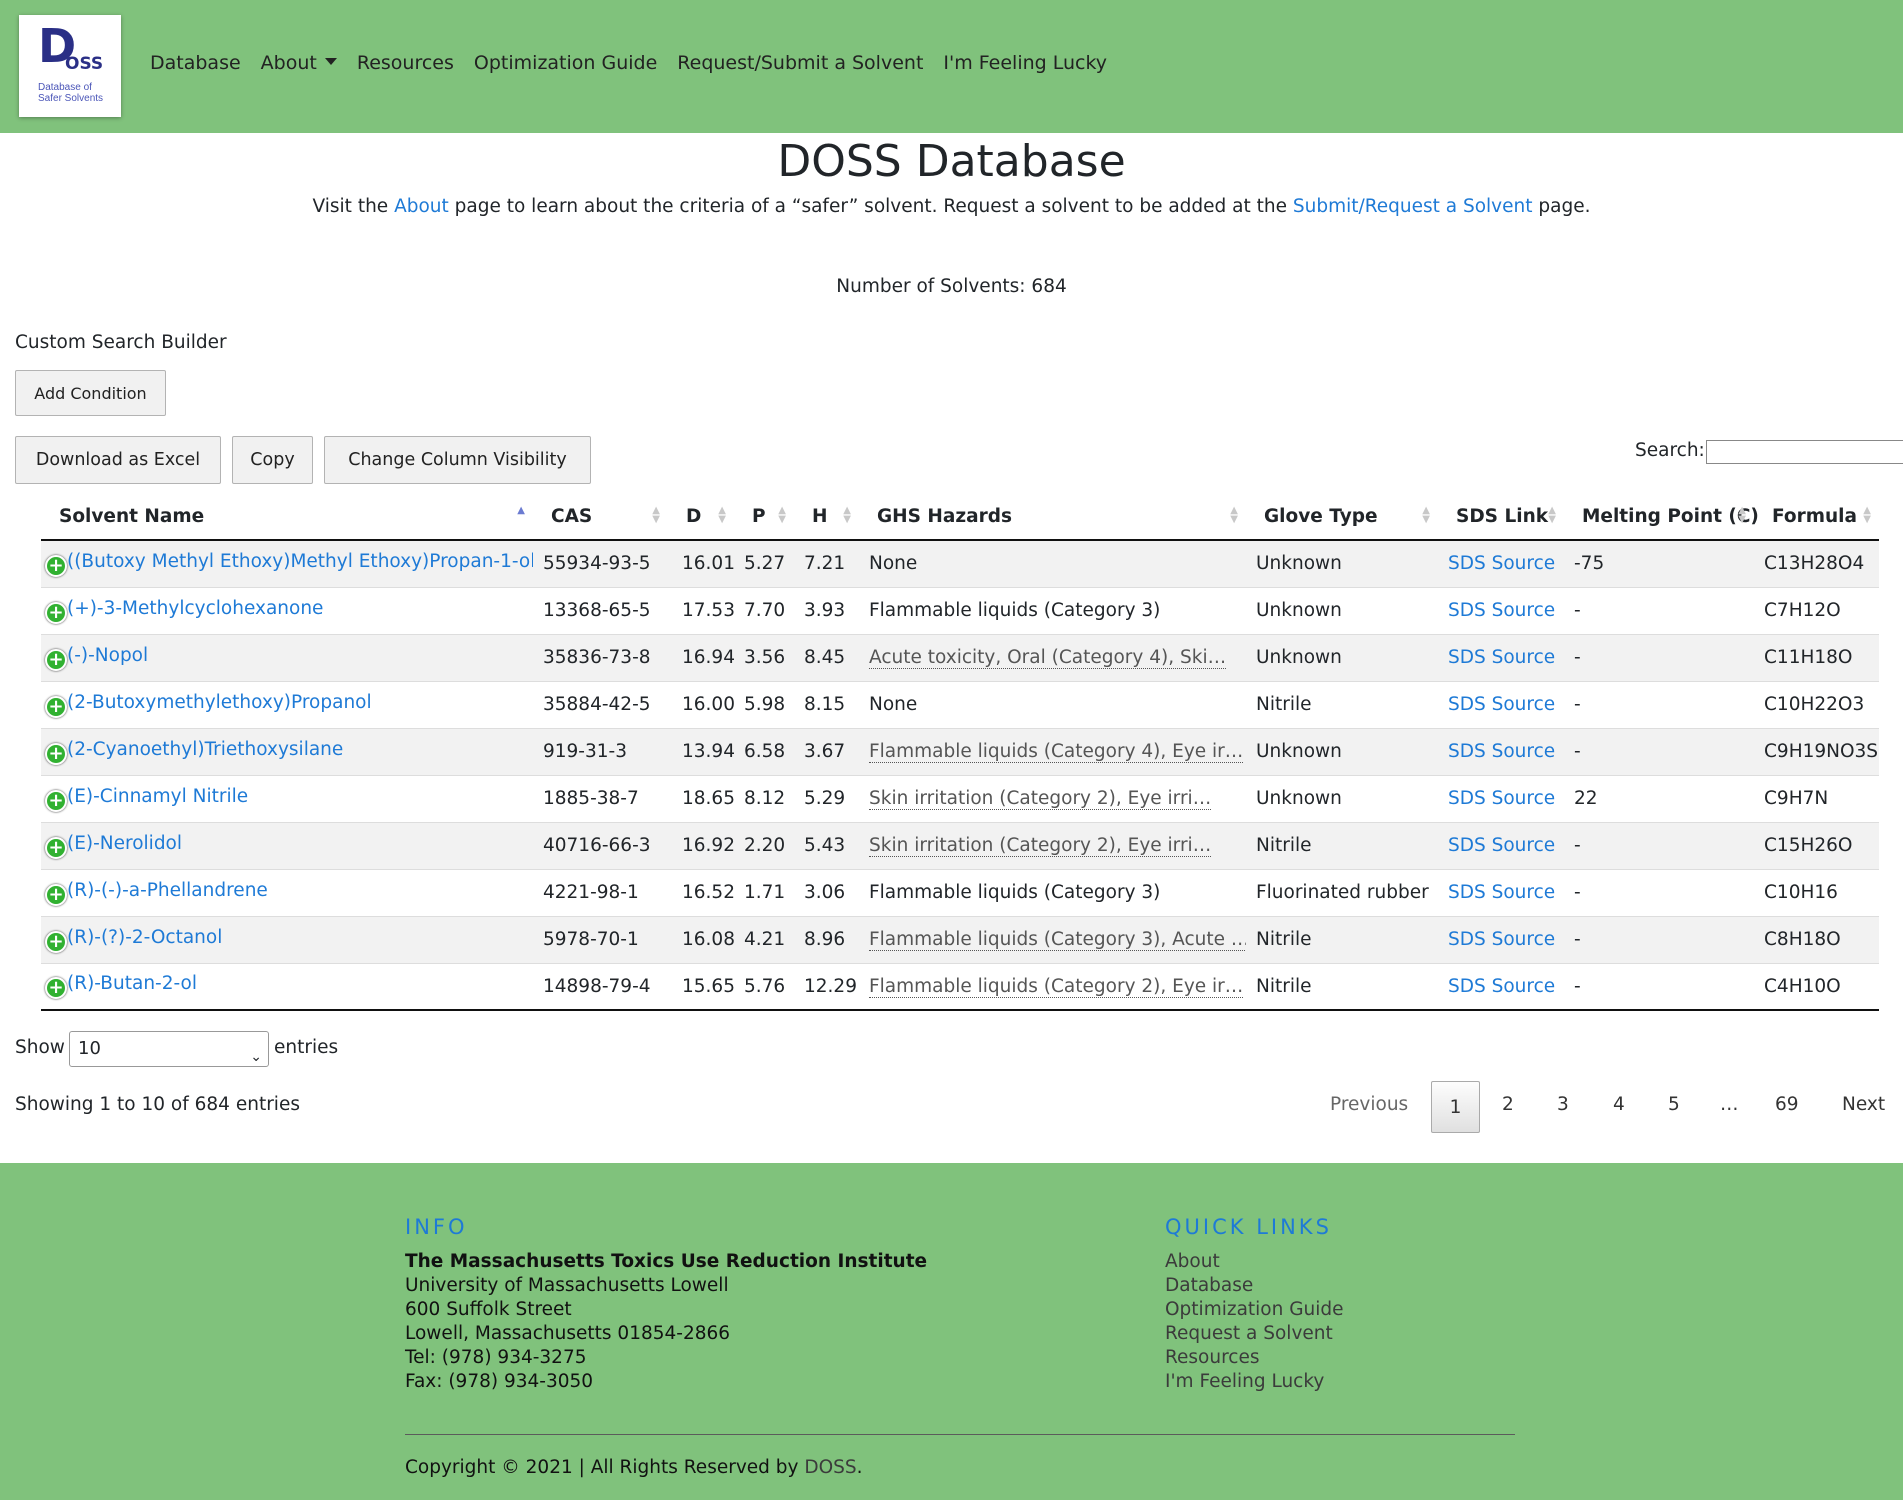 The height and width of the screenshot is (1500, 1903). Describe the element at coordinates (195, 63) in the screenshot. I see `nav-database: Database` at that location.